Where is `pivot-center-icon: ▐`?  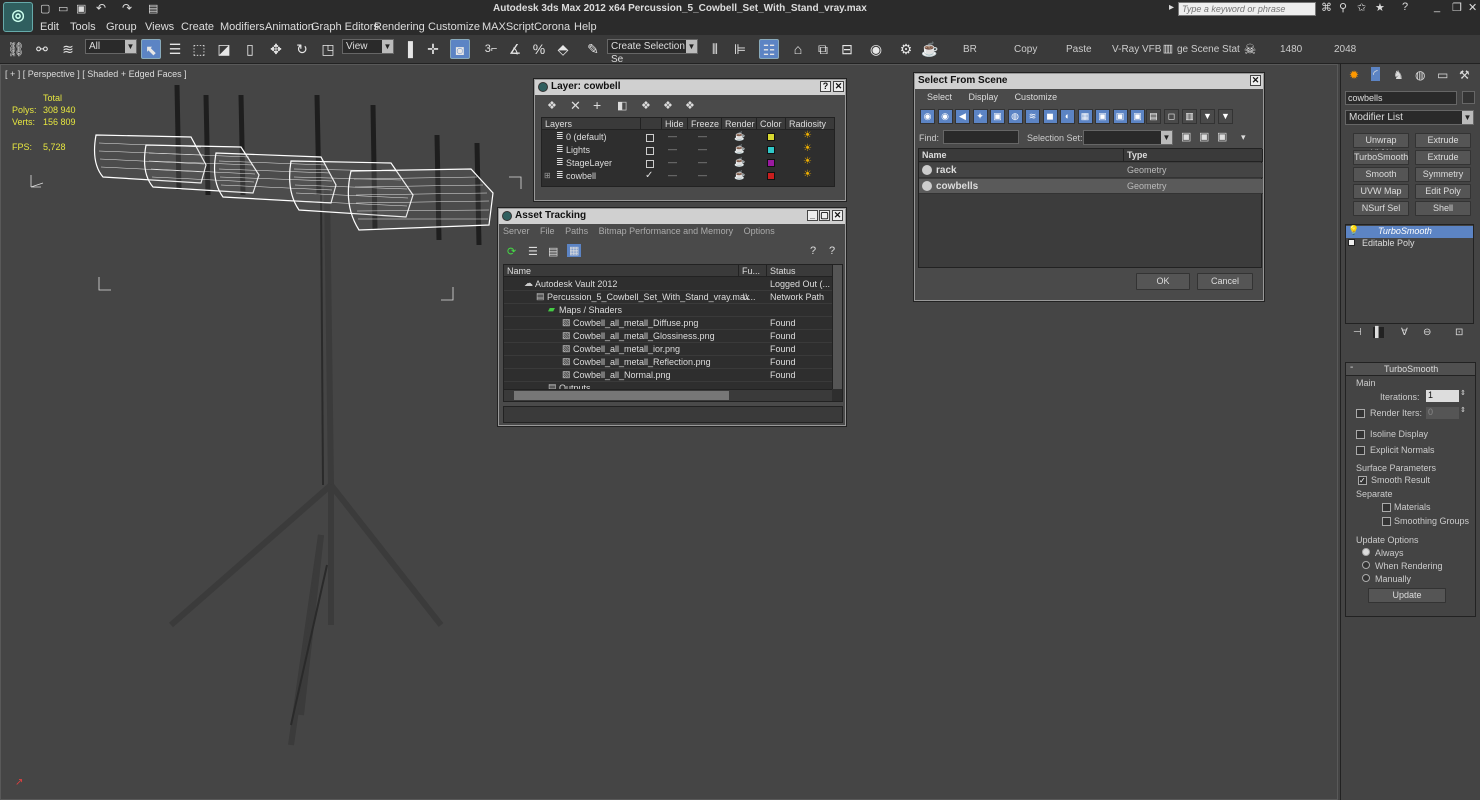
pivot-center-icon: ▐ is located at coordinates (408, 49).